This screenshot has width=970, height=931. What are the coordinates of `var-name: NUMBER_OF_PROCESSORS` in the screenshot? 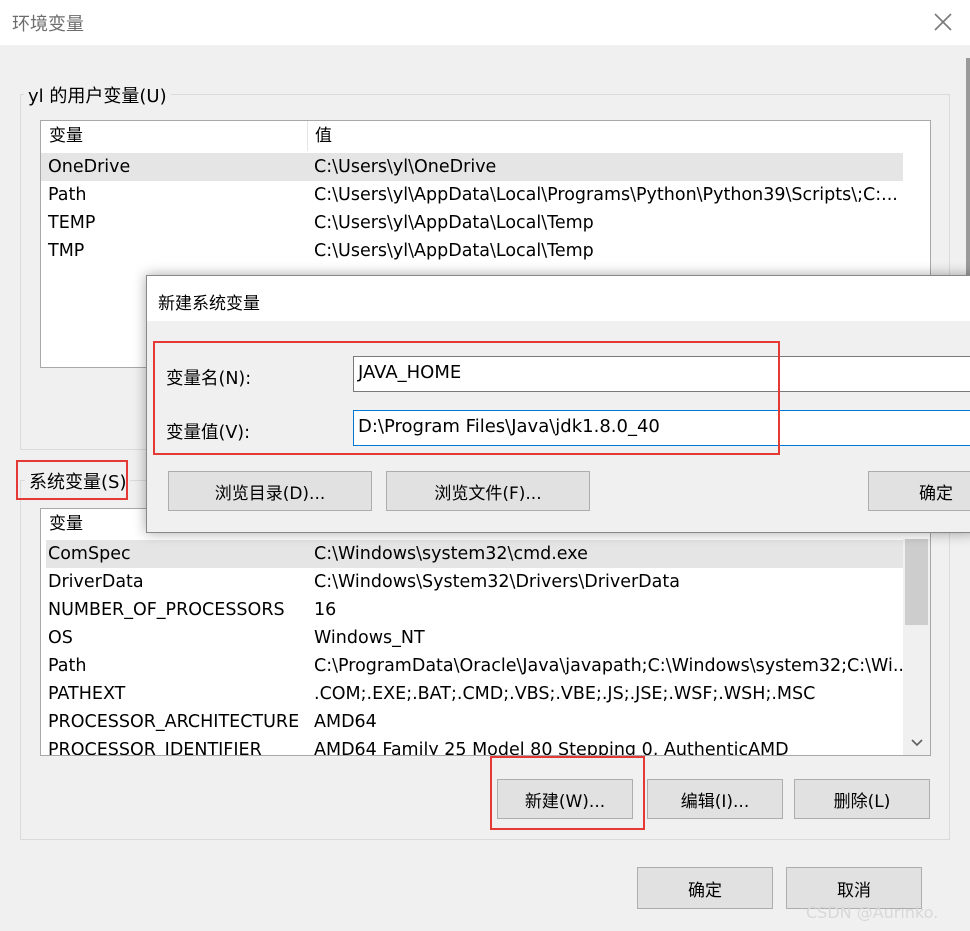 It's located at (166, 610).